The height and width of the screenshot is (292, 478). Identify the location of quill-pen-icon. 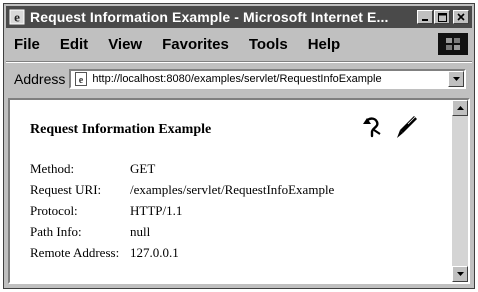
(406, 129).